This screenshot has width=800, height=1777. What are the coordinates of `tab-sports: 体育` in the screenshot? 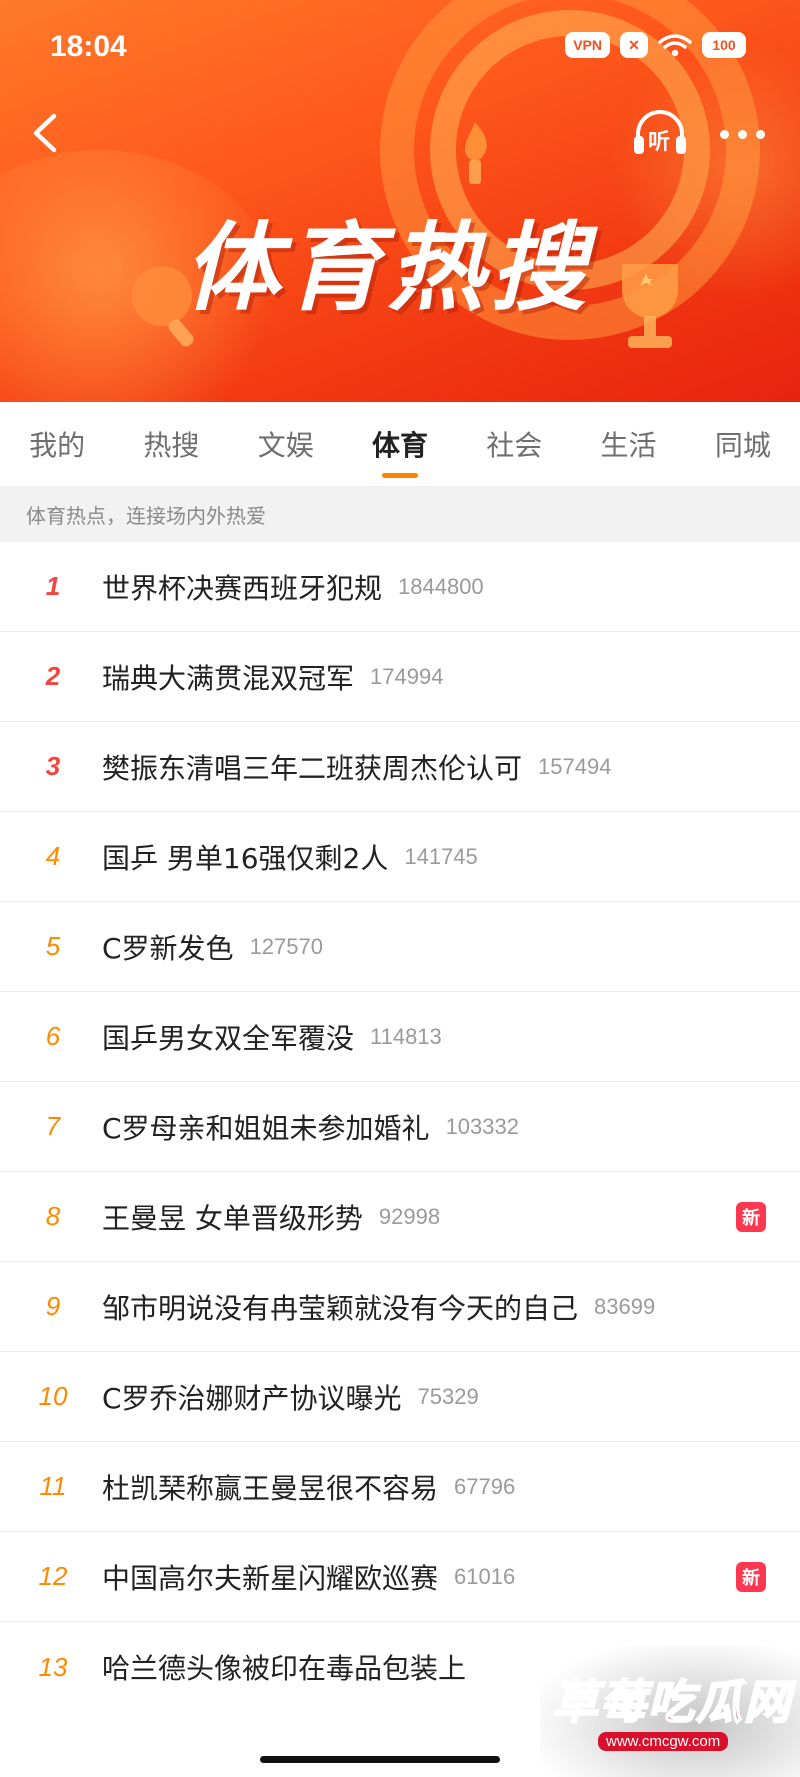 It's located at (400, 444).